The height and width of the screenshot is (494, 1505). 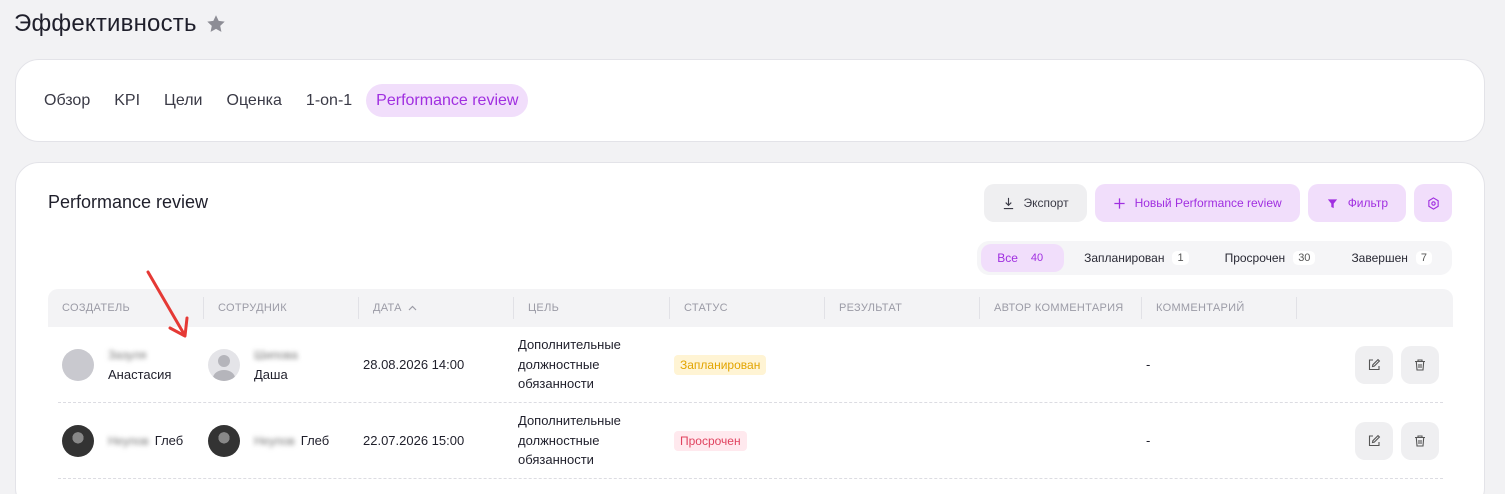 I want to click on page-header: Эффективность, so click(x=120, y=24).